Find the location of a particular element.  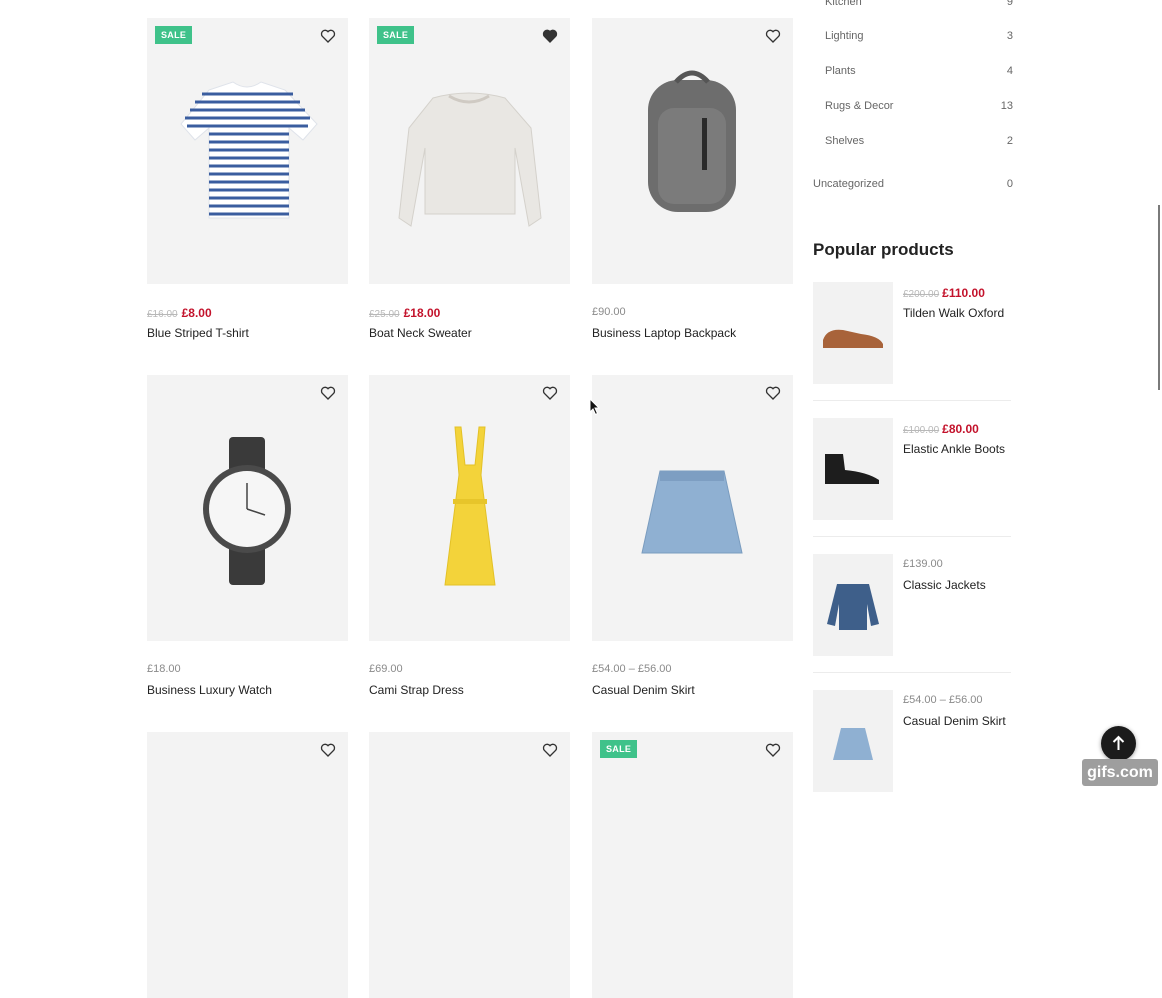

product-name: Boat Neck Sweater is located at coordinates (420, 333).